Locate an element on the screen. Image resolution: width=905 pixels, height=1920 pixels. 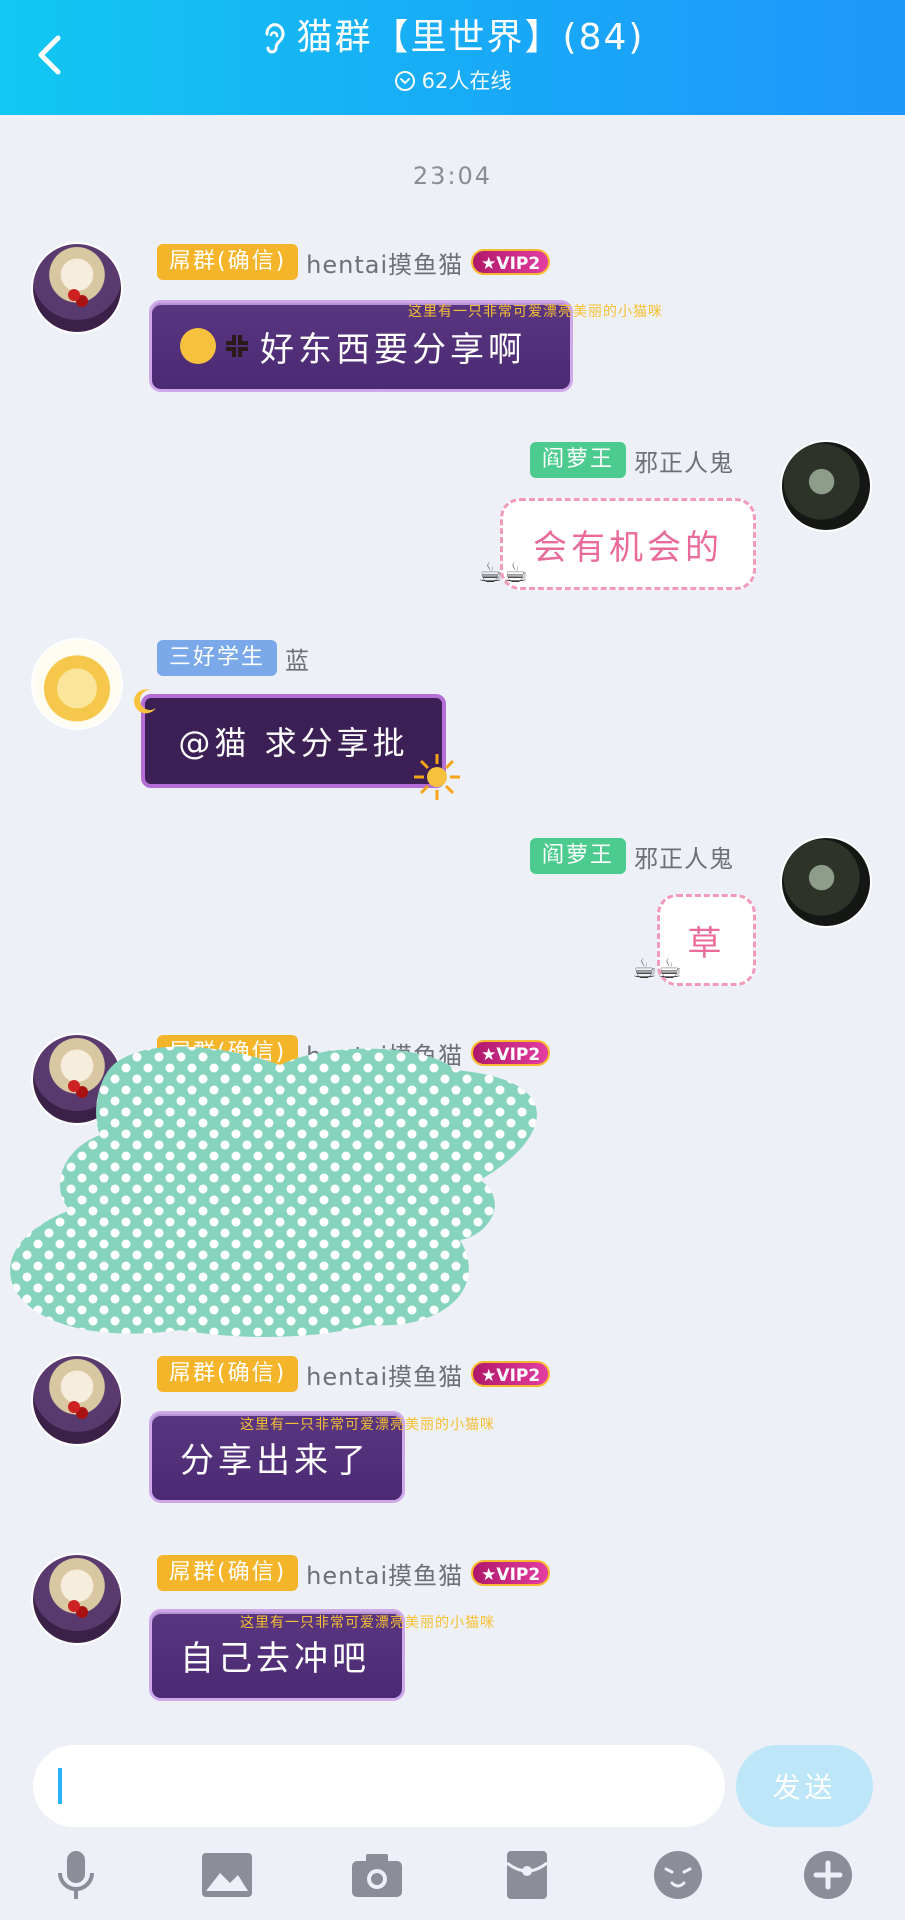
voice-button is located at coordinates (76, 1875).